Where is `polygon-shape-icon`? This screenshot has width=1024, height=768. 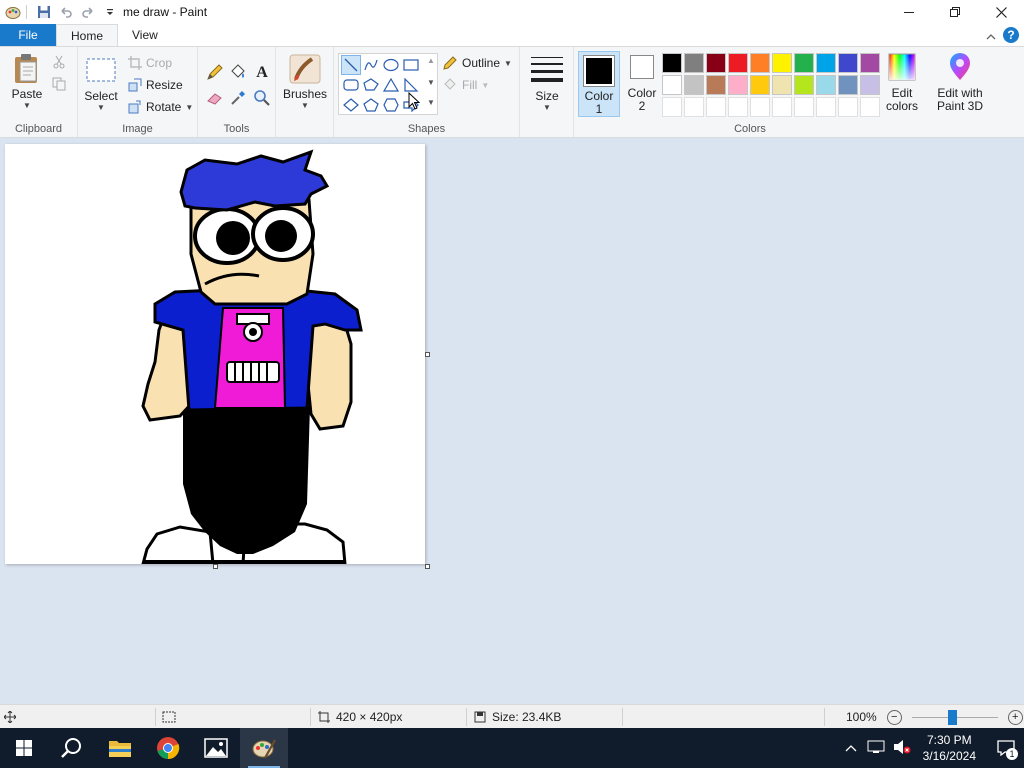
polygon-shape-icon is located at coordinates (371, 85).